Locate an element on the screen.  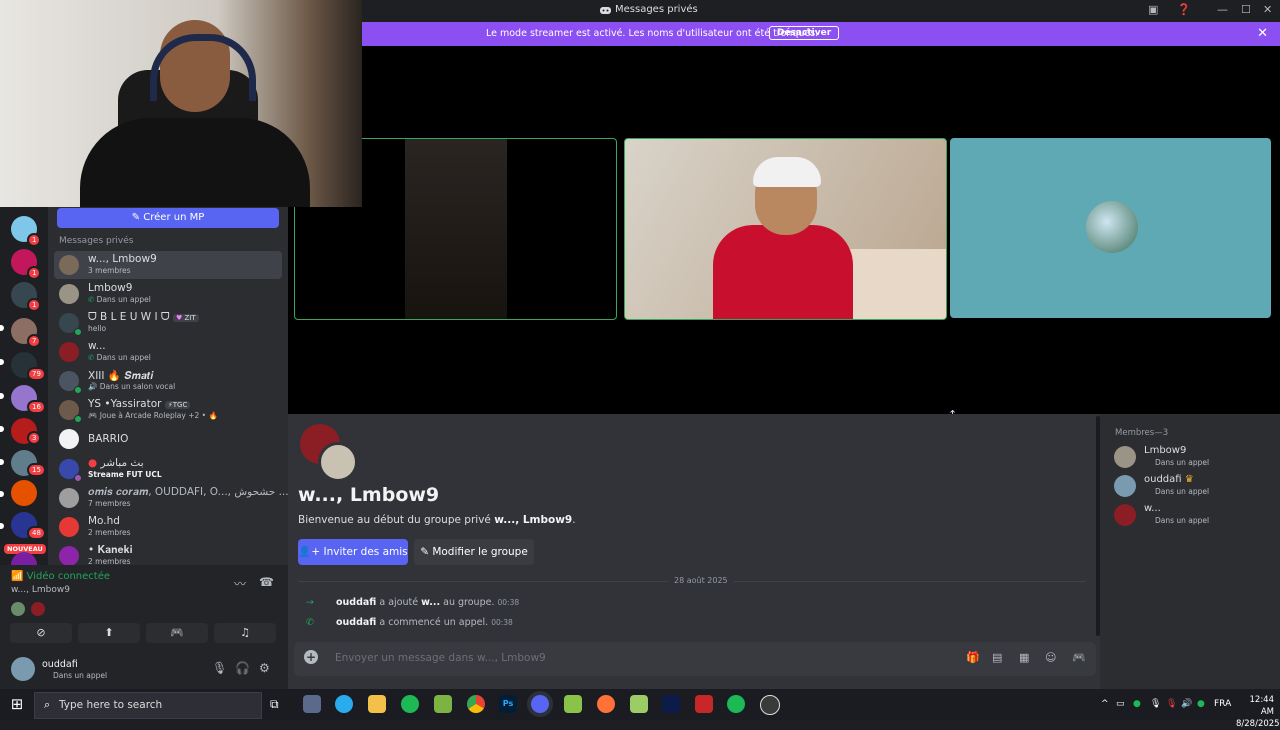
chrome-icon is located at coordinates (476, 704).